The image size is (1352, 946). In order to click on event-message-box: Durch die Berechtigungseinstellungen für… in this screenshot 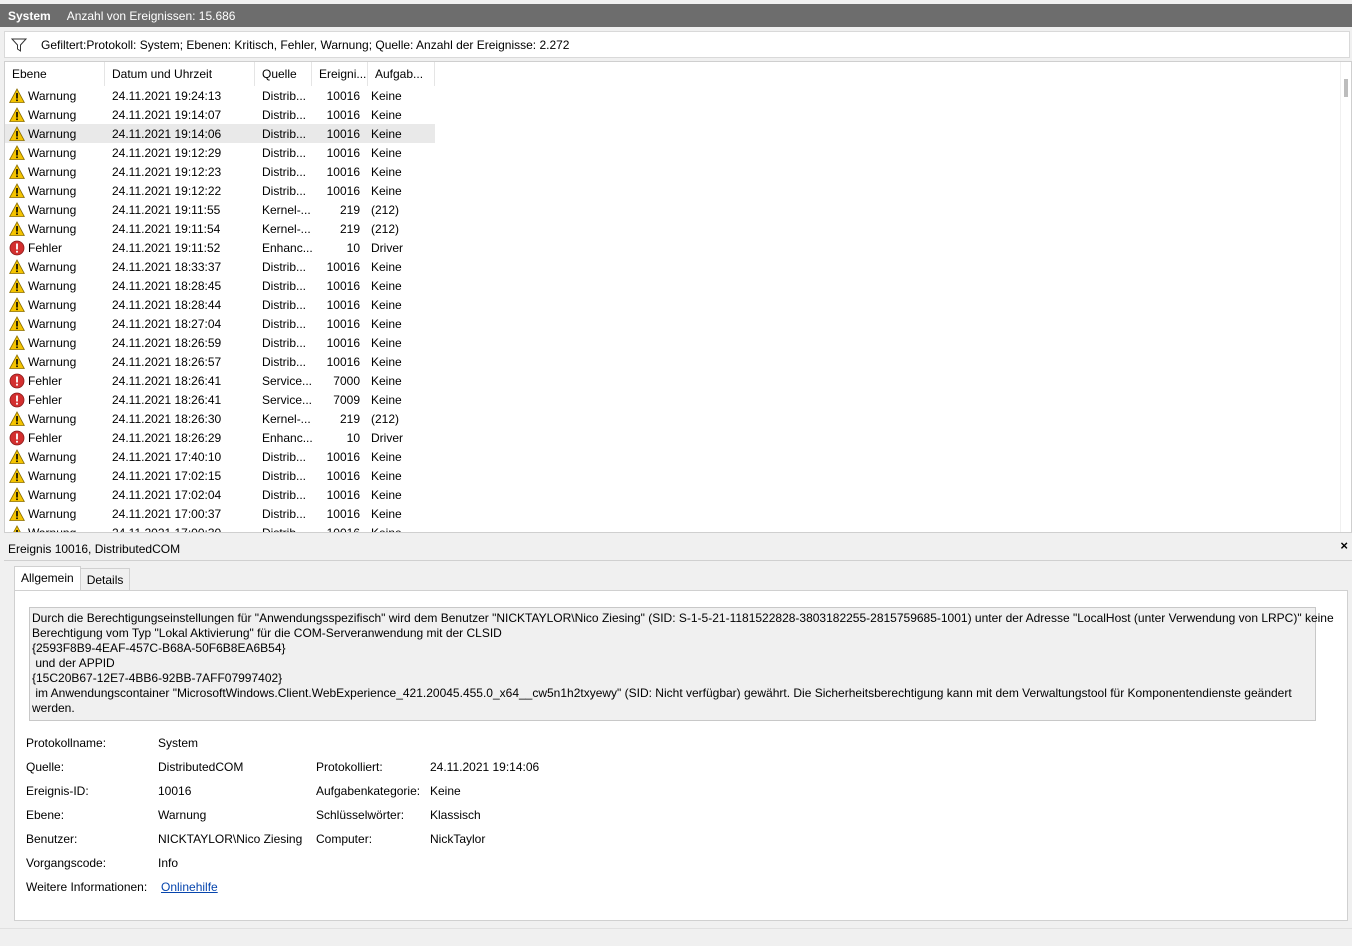, I will do `click(681, 664)`.